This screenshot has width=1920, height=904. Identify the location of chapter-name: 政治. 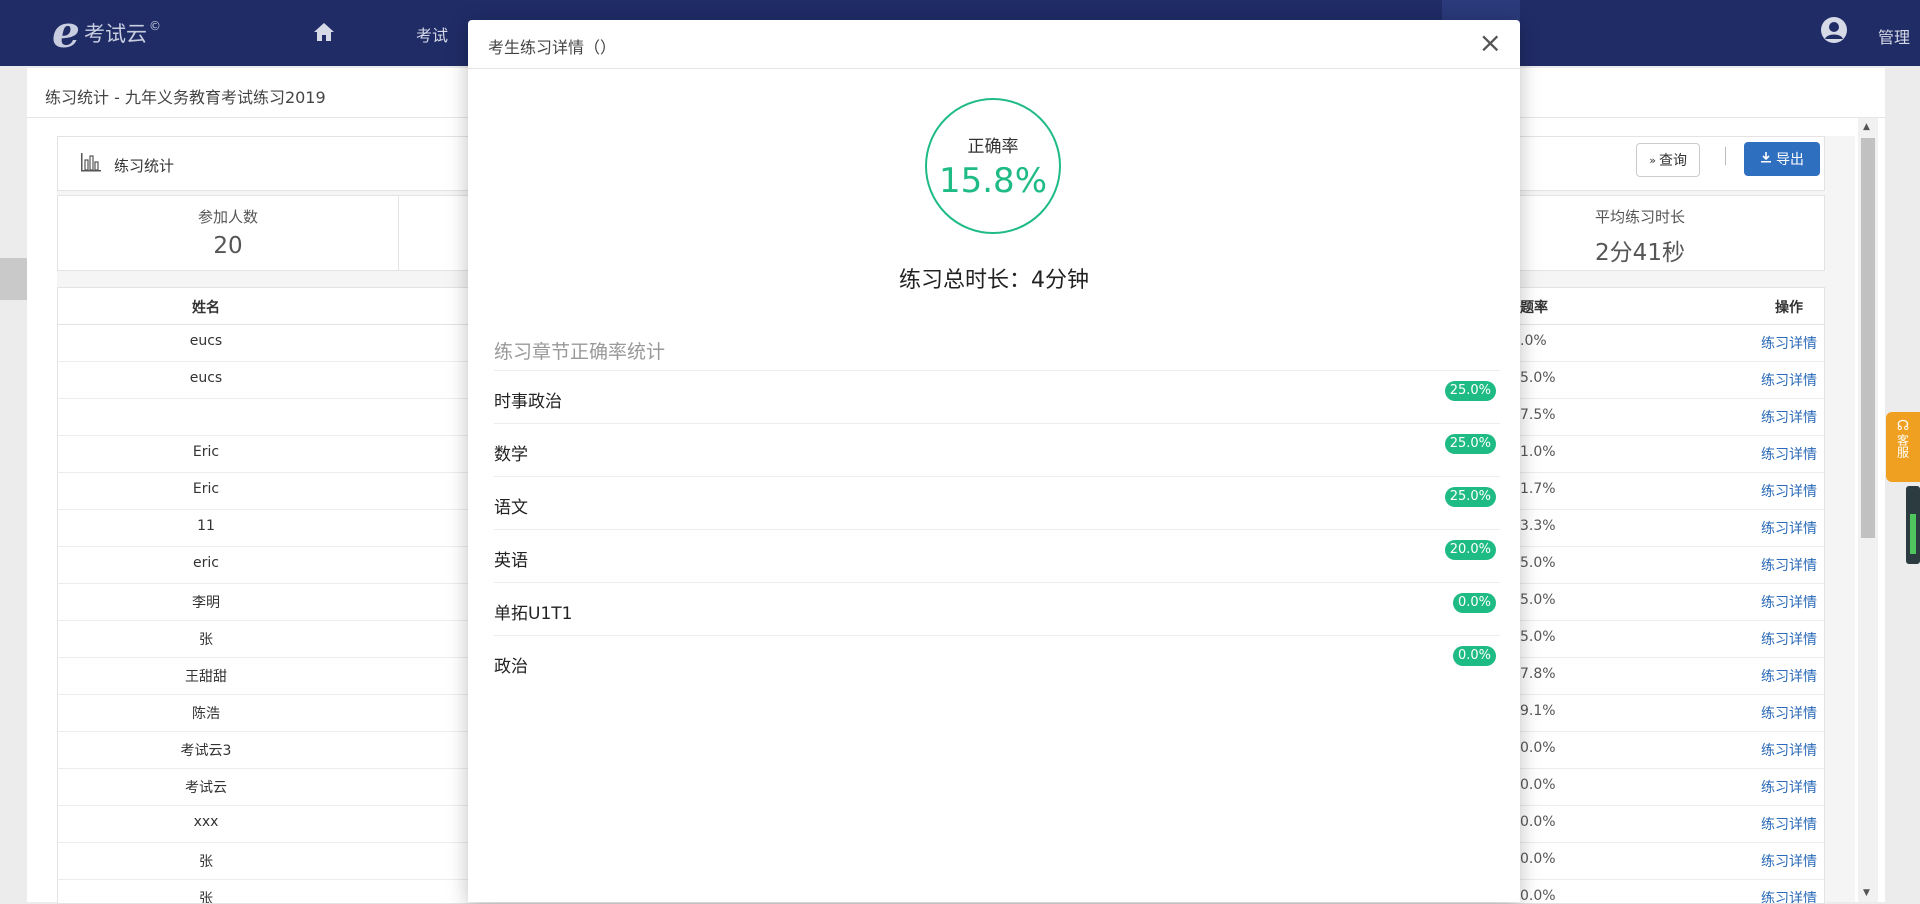
(511, 667).